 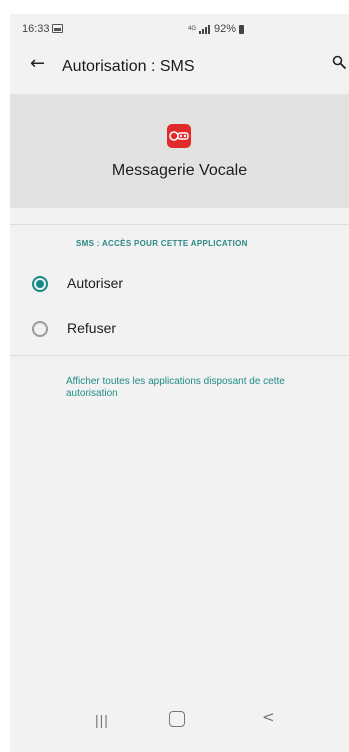 I want to click on signal-icon, so click(x=205, y=29).